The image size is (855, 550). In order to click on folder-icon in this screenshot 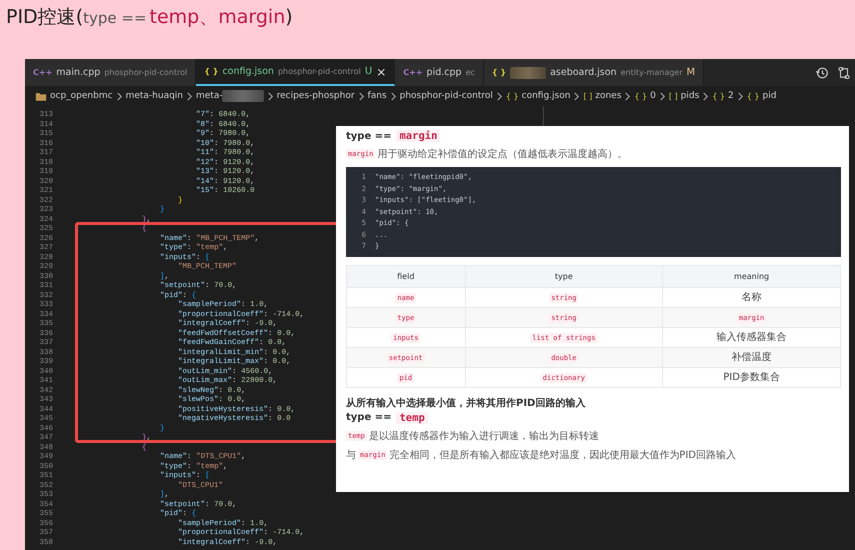, I will do `click(41, 96)`.